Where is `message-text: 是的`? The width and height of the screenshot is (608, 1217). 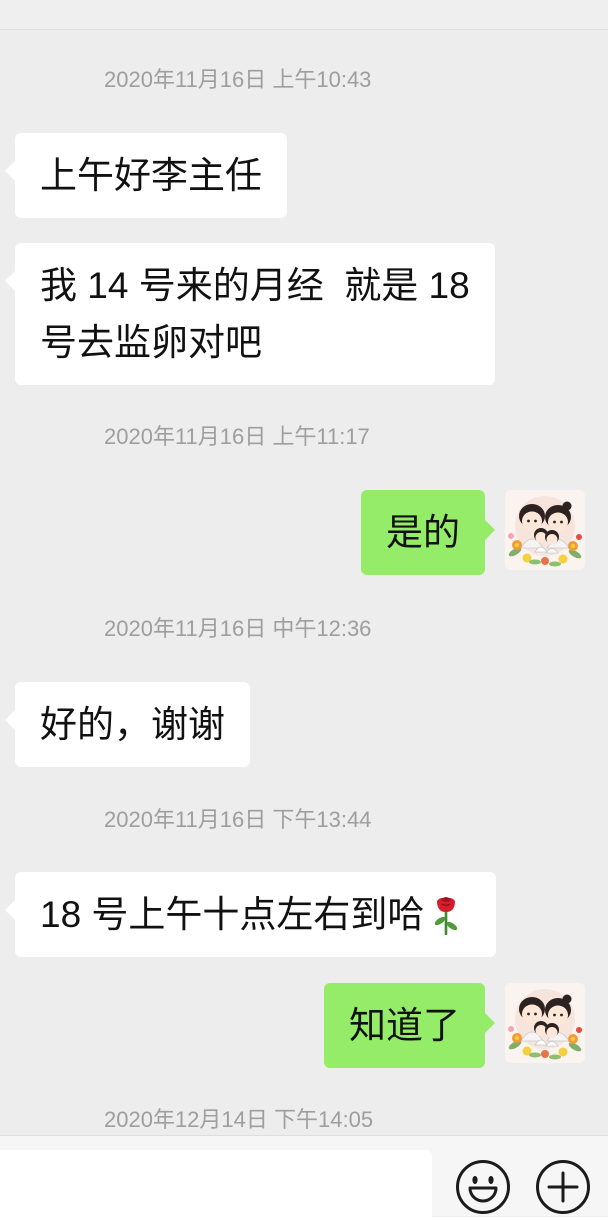 message-text: 是的 is located at coordinates (423, 532).